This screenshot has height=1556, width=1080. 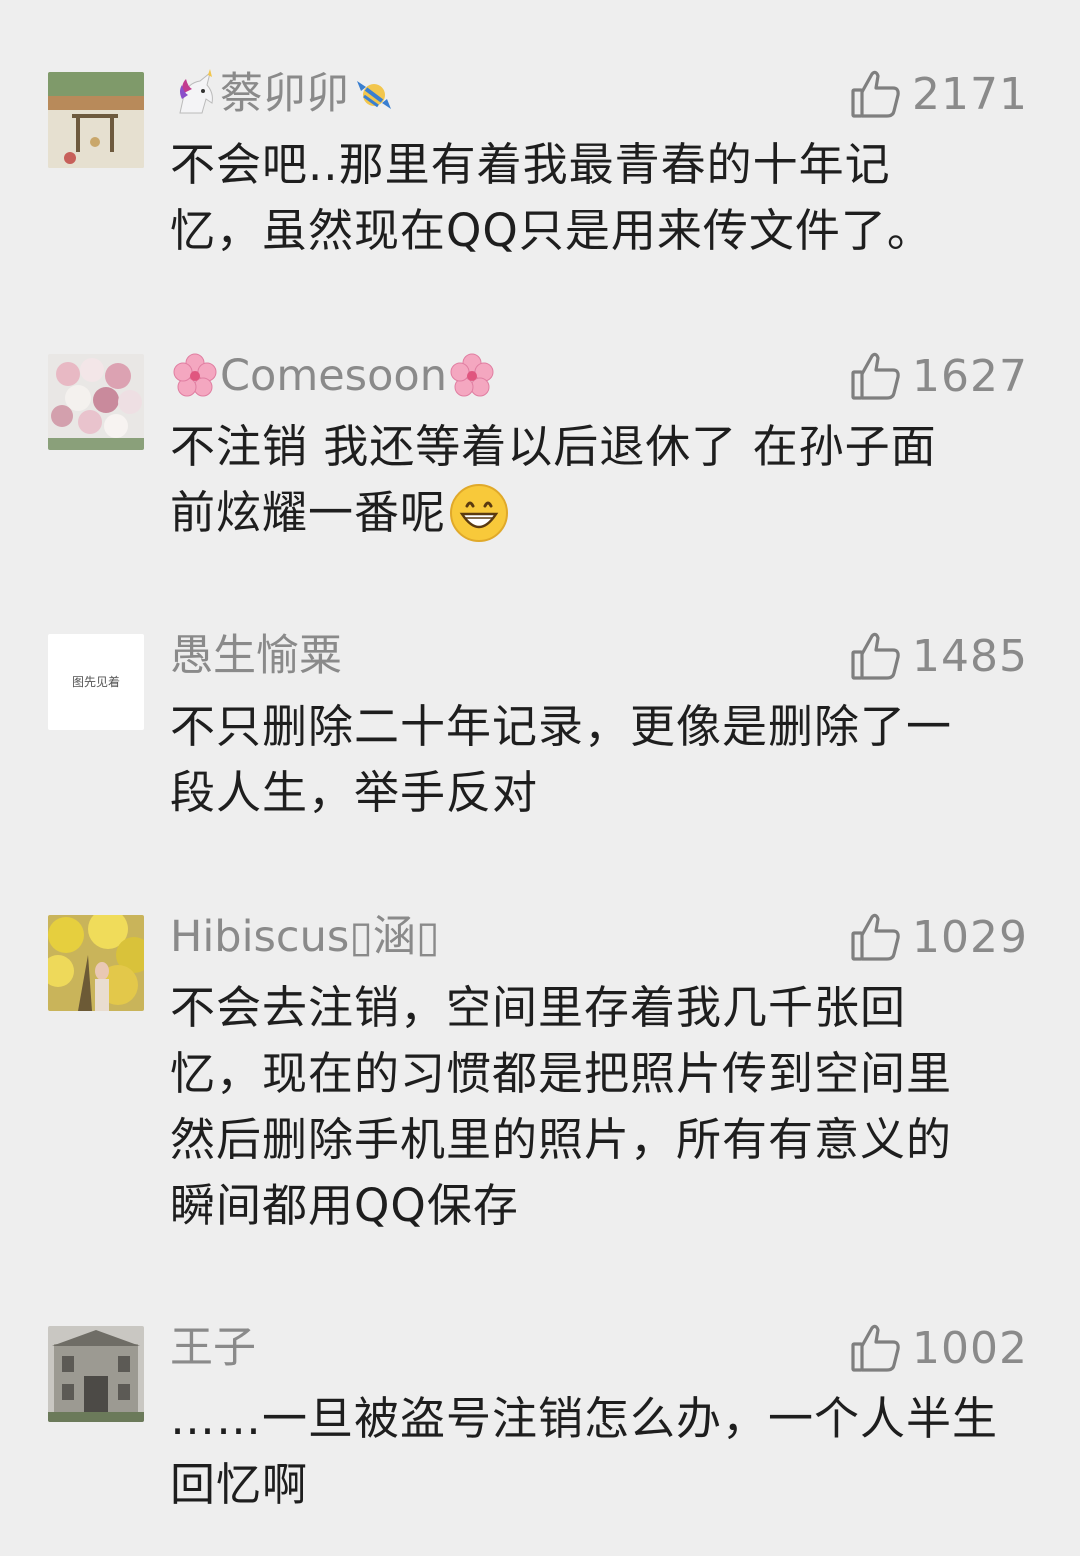 I want to click on avatar: 图先见着, so click(x=96, y=682).